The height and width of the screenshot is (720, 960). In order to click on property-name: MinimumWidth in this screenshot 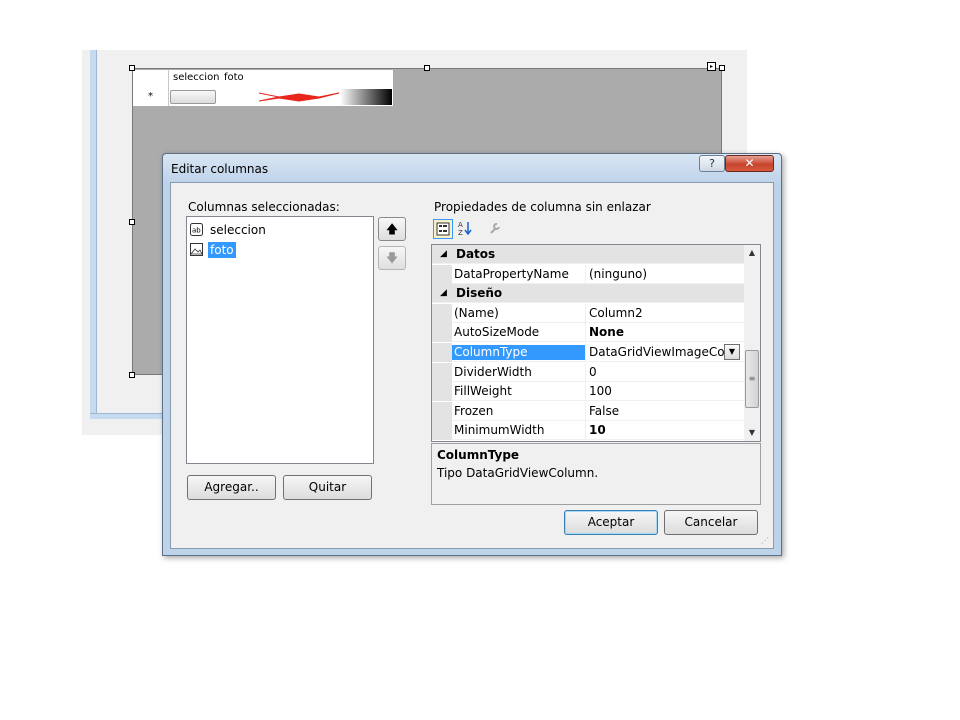, I will do `click(519, 430)`.